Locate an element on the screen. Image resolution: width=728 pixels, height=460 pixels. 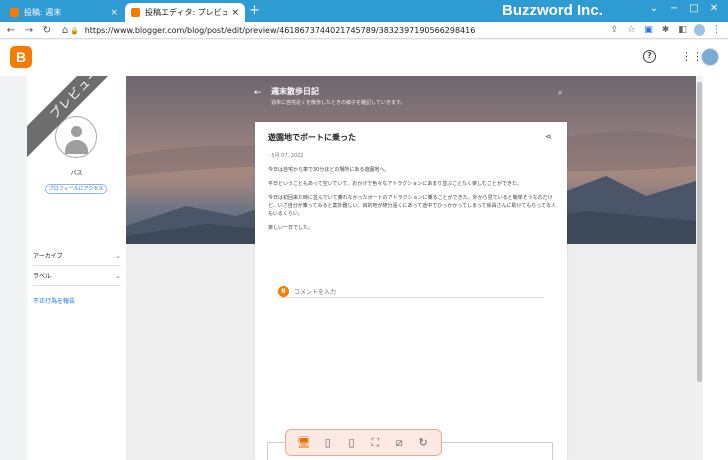
mobile-view-icon: ▯ is located at coordinates (352, 442).